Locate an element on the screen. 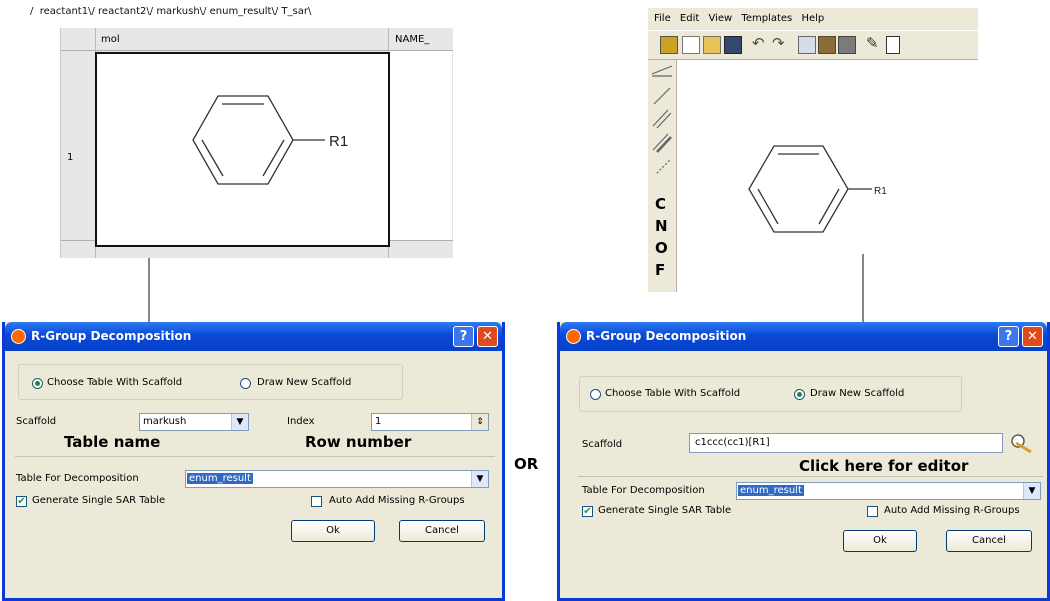 The width and height of the screenshot is (1050, 601). spinner-arrows-icon: ⇕ is located at coordinates (479, 422).